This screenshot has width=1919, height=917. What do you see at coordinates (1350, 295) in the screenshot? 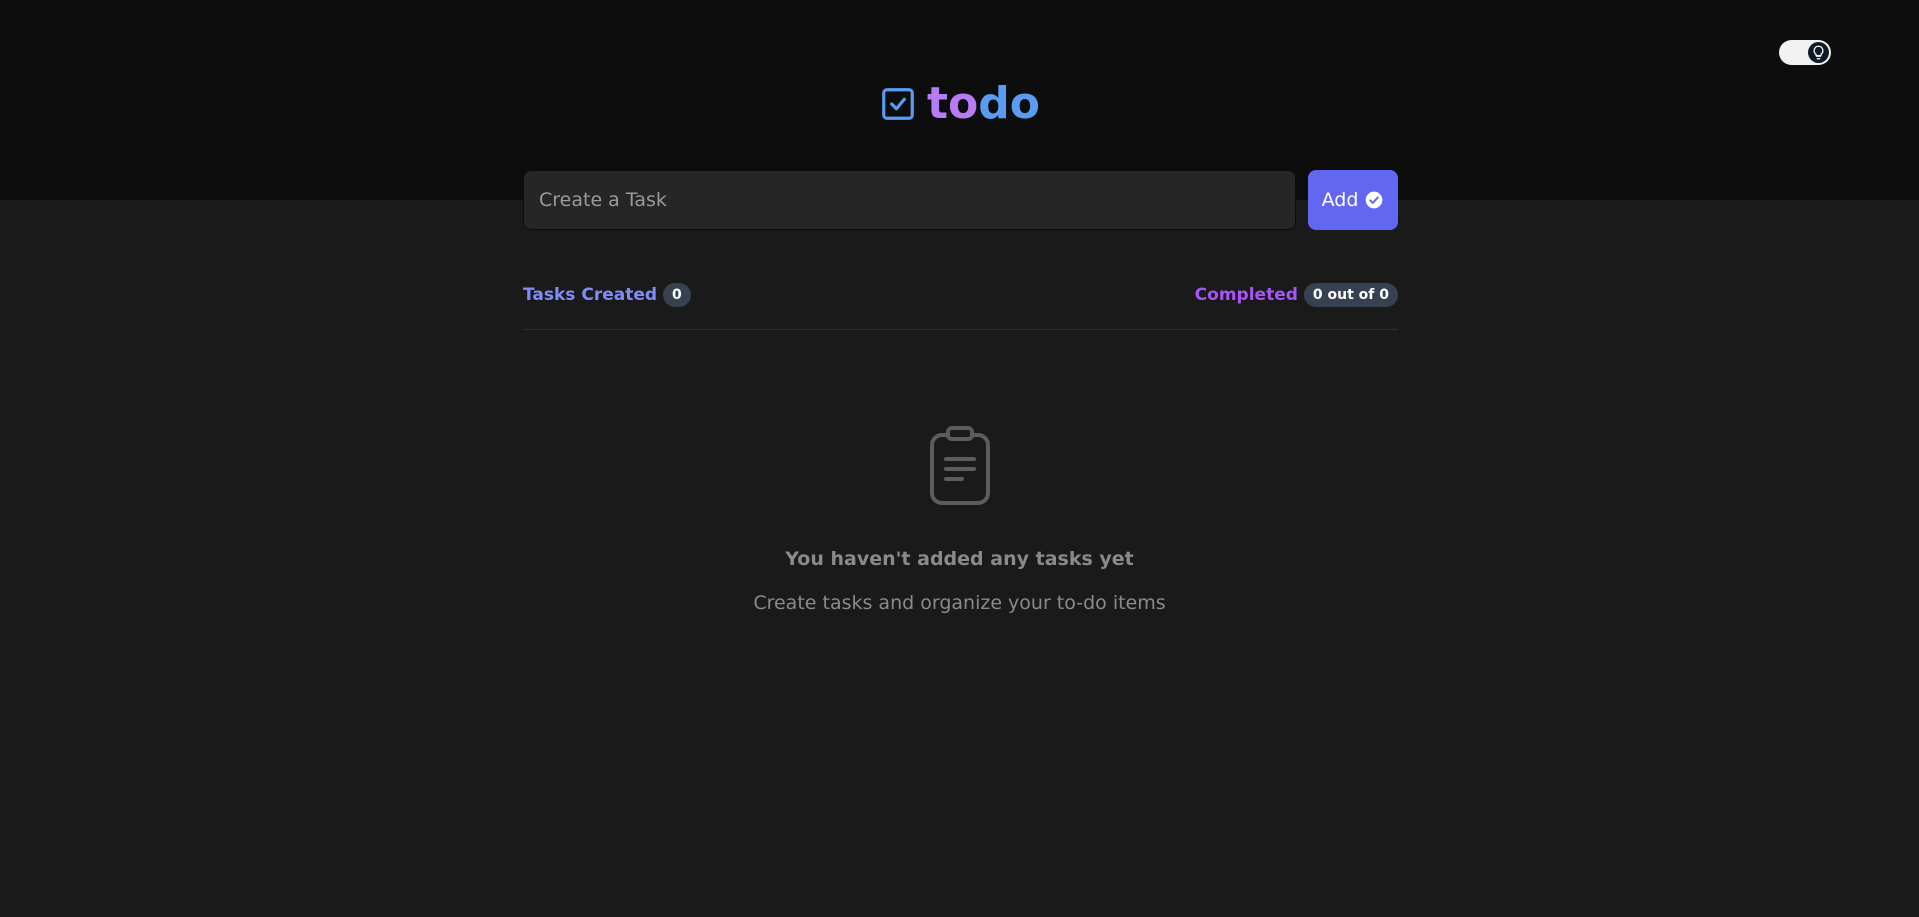
I see `completed-count-badge: 0 out of 0` at bounding box center [1350, 295].